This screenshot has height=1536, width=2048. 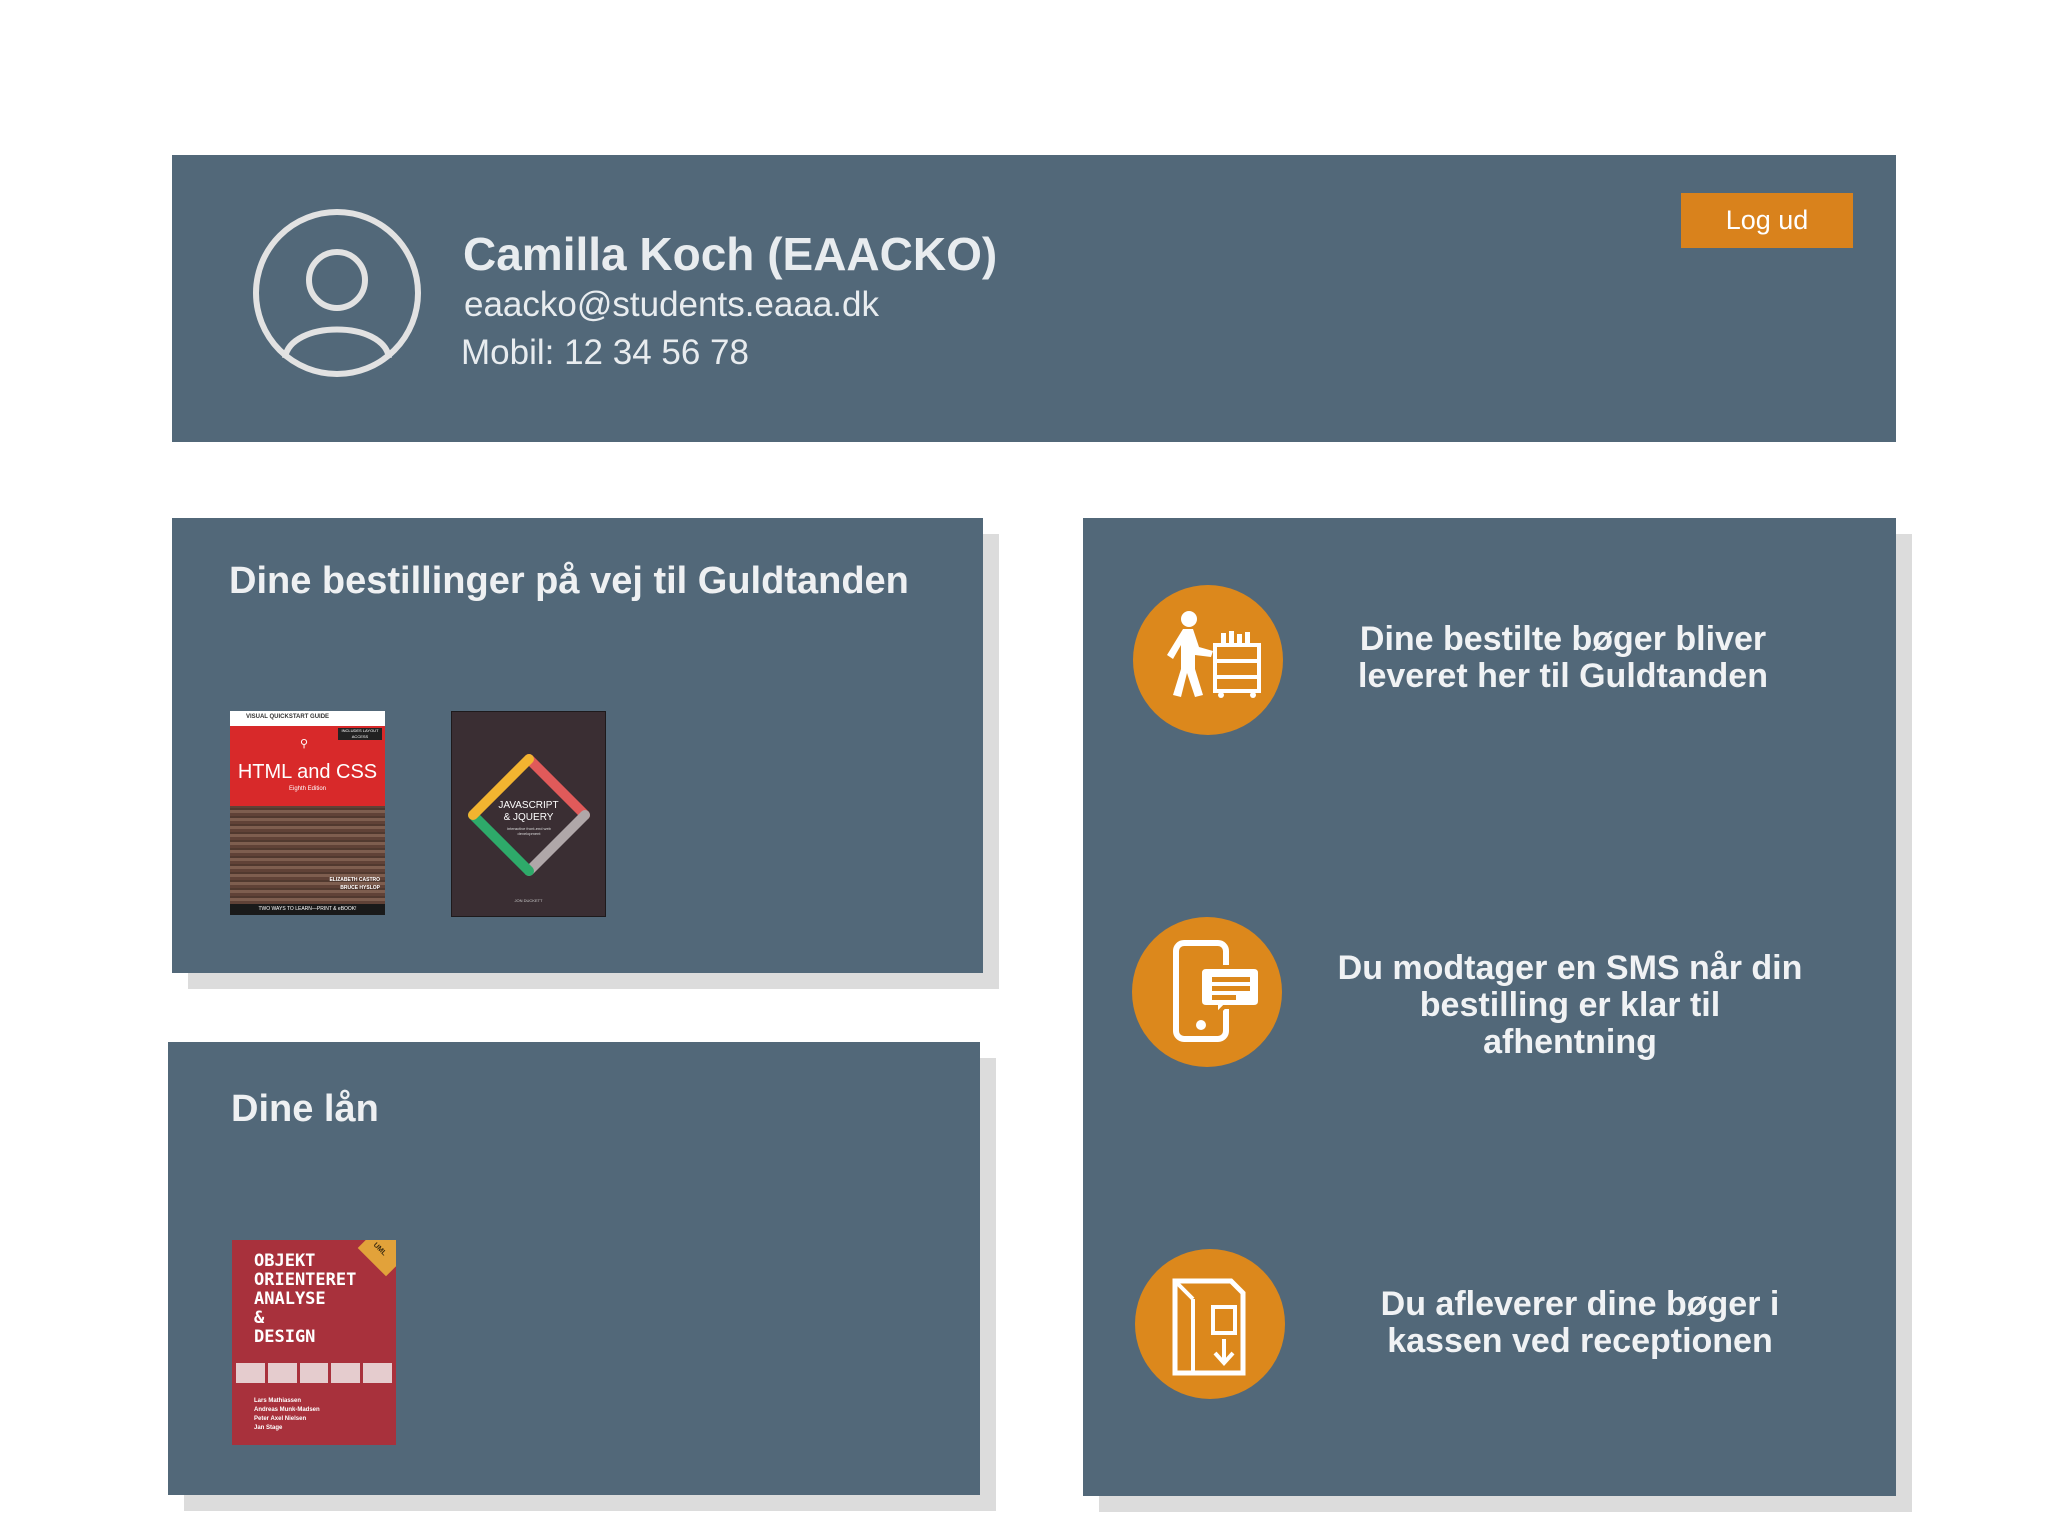 I want to click on return-box-icon, so click(x=1210, y=1324).